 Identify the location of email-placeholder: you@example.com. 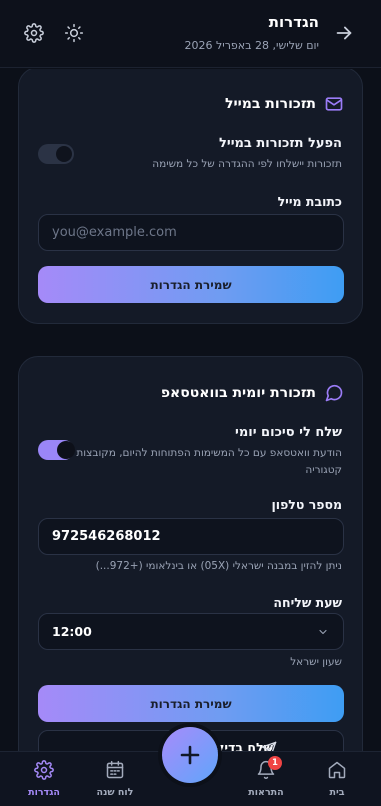
(114, 232).